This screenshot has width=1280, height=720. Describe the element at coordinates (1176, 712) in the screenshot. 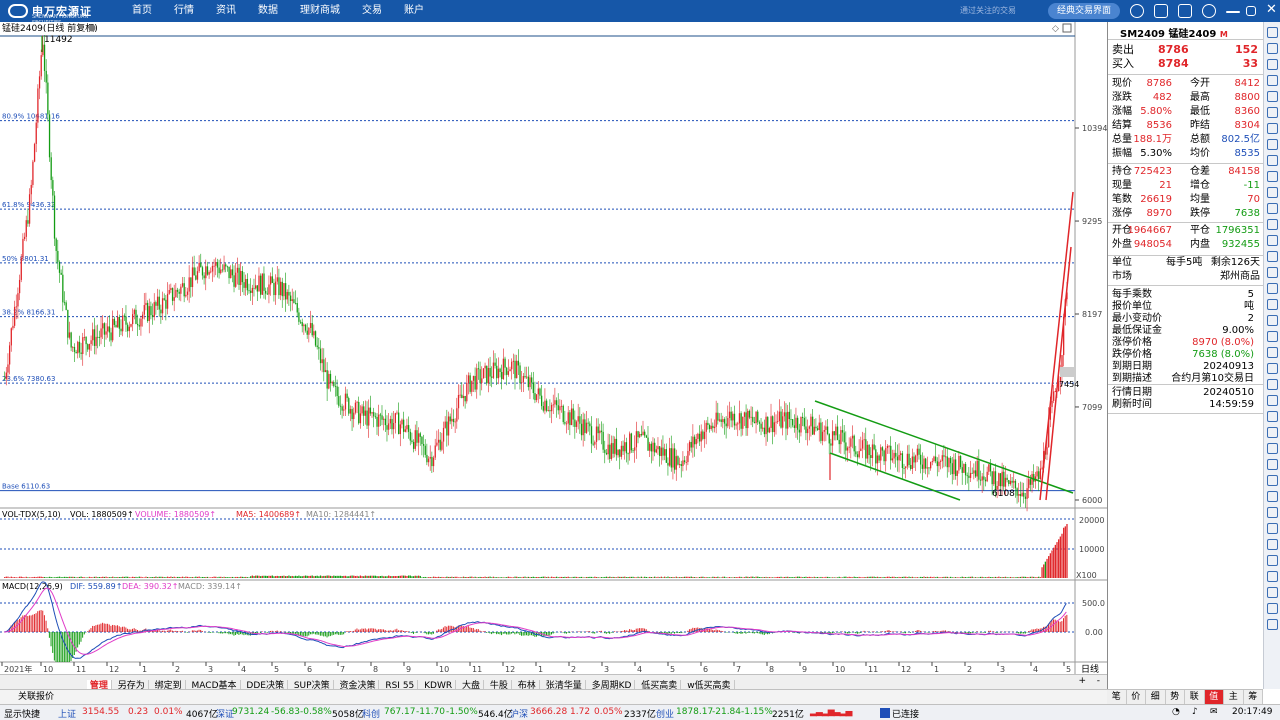

I see `lock-icon: ◔` at that location.